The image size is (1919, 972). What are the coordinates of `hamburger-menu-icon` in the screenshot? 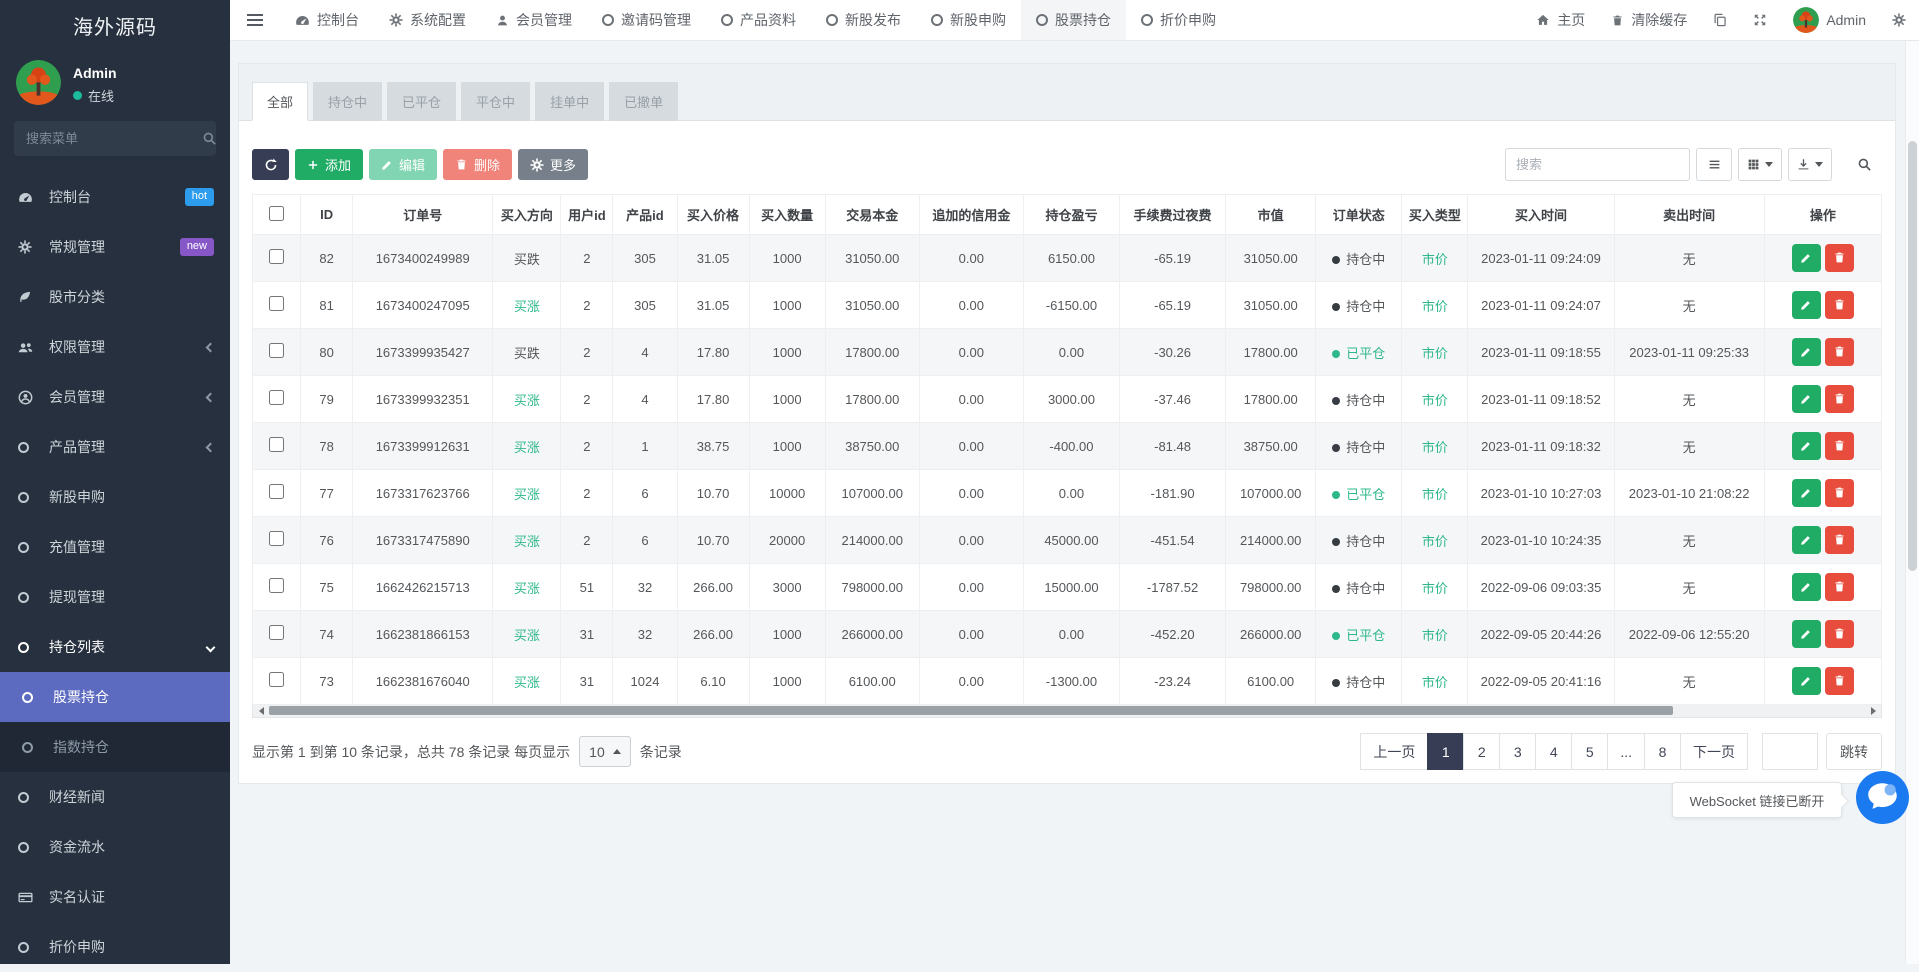 It's located at (255, 20).